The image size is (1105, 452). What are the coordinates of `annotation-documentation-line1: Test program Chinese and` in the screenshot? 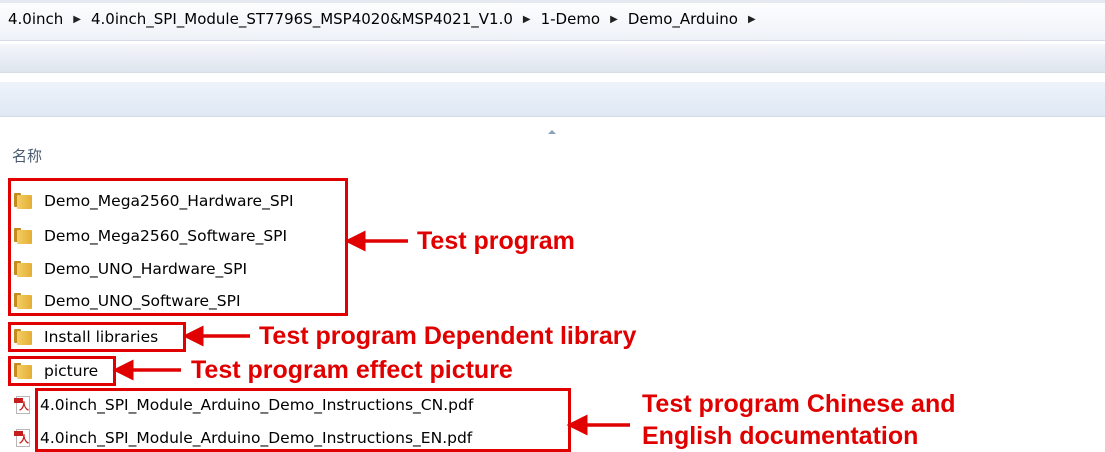 It's located at (799, 404).